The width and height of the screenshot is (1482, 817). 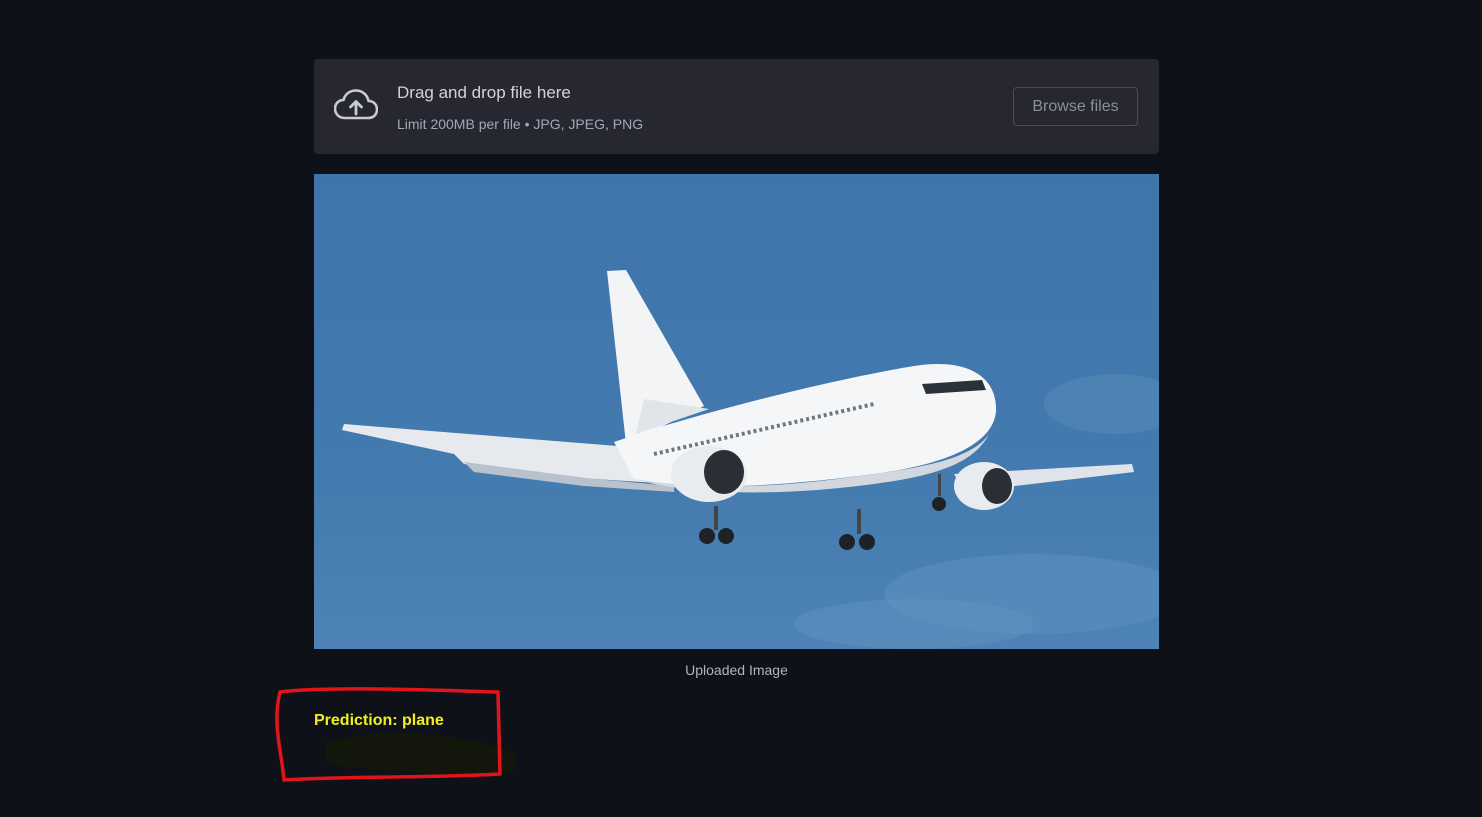 I want to click on cloud-upload-icon, so click(x=356, y=104).